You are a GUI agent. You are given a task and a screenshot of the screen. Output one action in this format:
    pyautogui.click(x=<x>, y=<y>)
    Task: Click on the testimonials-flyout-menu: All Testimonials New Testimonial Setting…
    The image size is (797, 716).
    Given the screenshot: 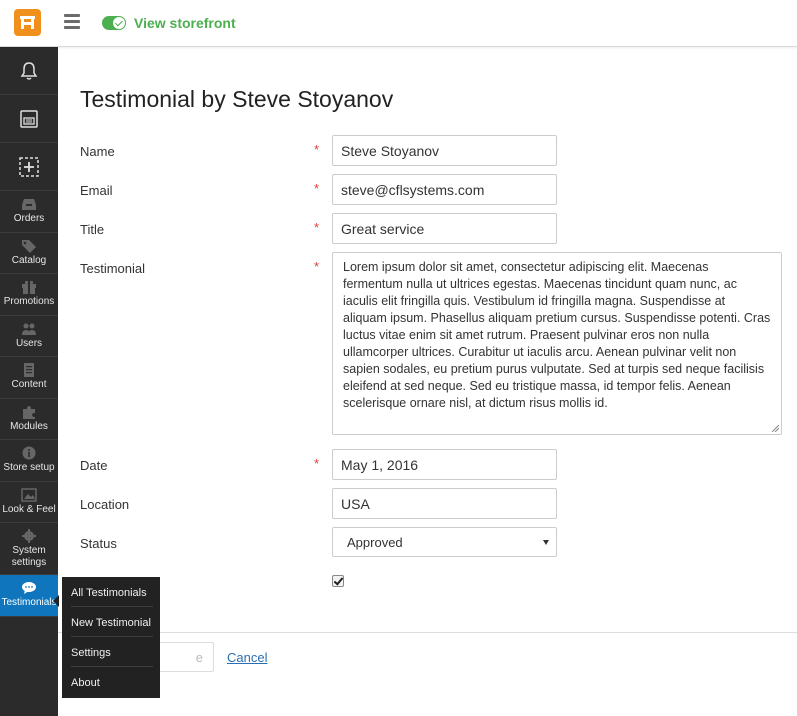 What is the action you would take?
    pyautogui.click(x=111, y=637)
    